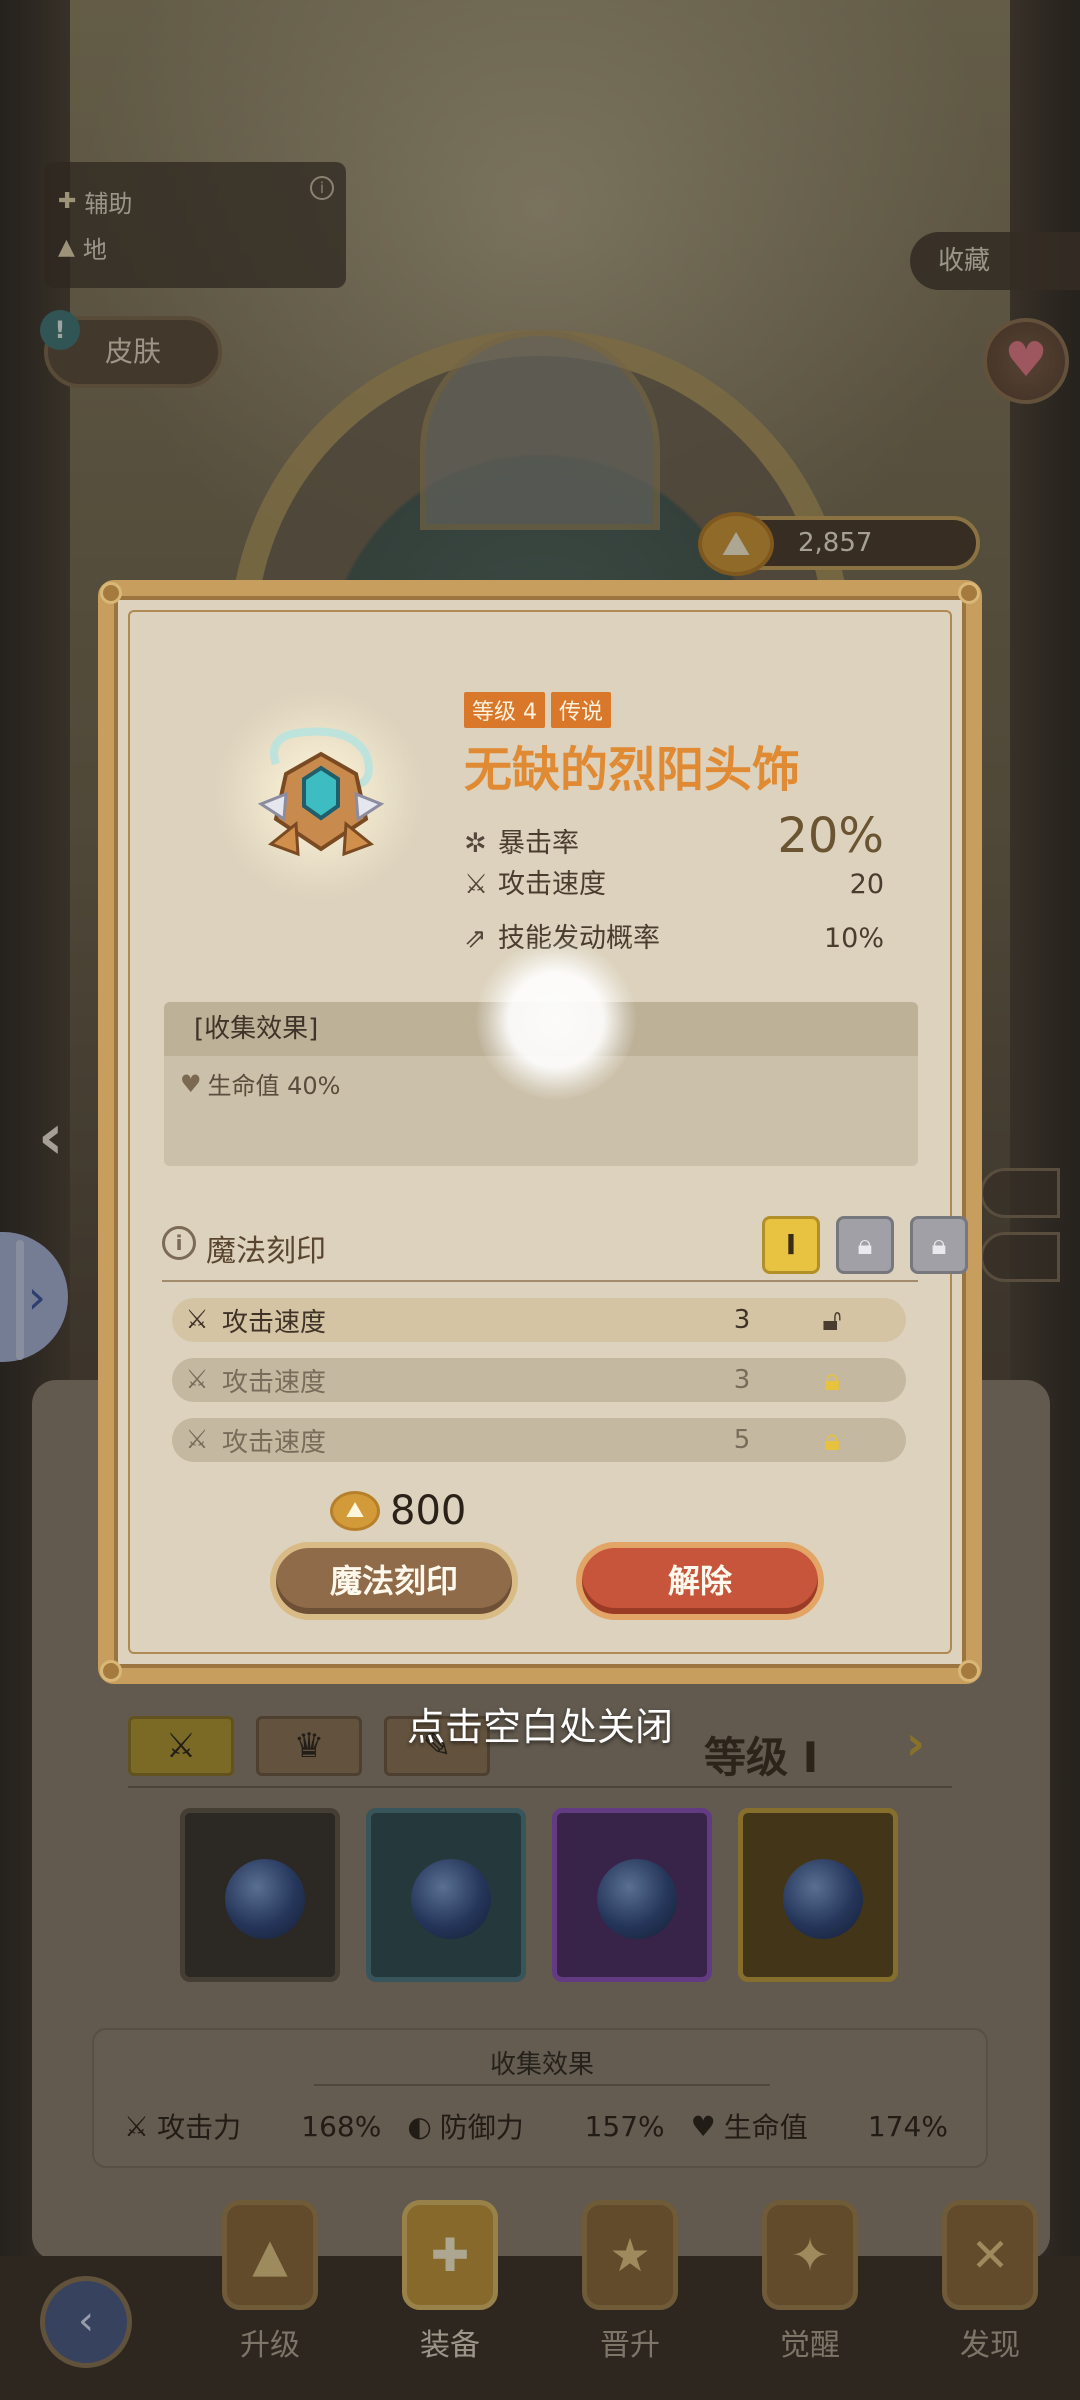  What do you see at coordinates (581, 710) in the screenshot?
I see `rarity-badge: 传说` at bounding box center [581, 710].